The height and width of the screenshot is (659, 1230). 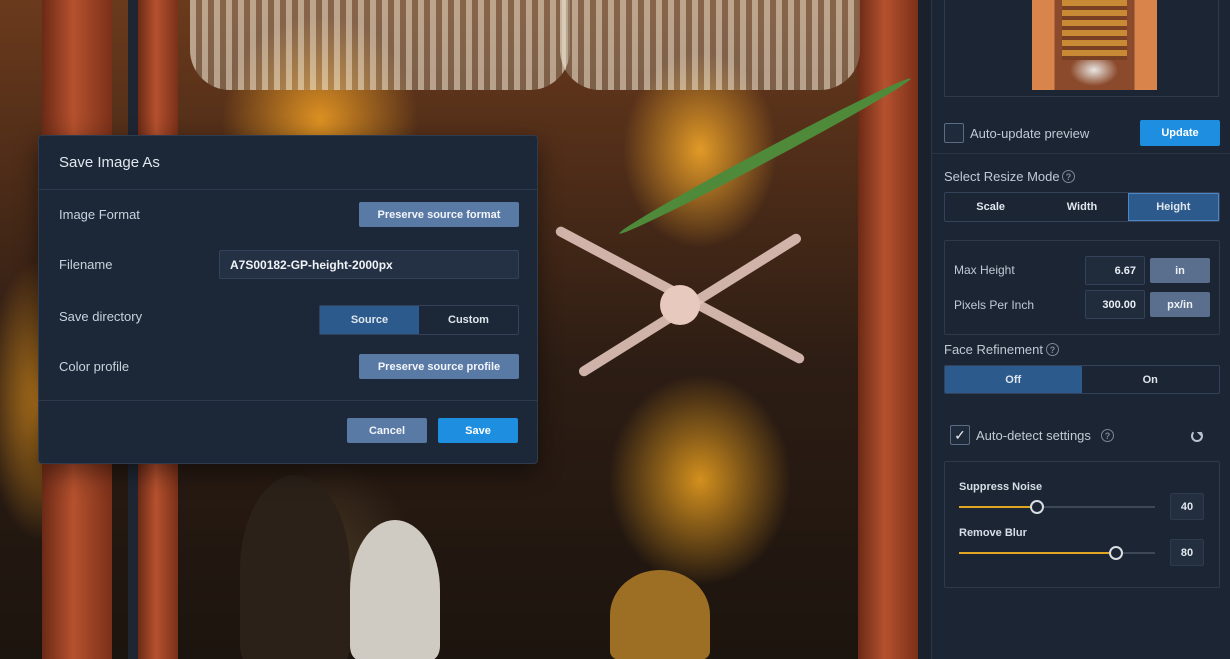 What do you see at coordinates (1151, 379) in the screenshot?
I see `face-refinement-on: On` at bounding box center [1151, 379].